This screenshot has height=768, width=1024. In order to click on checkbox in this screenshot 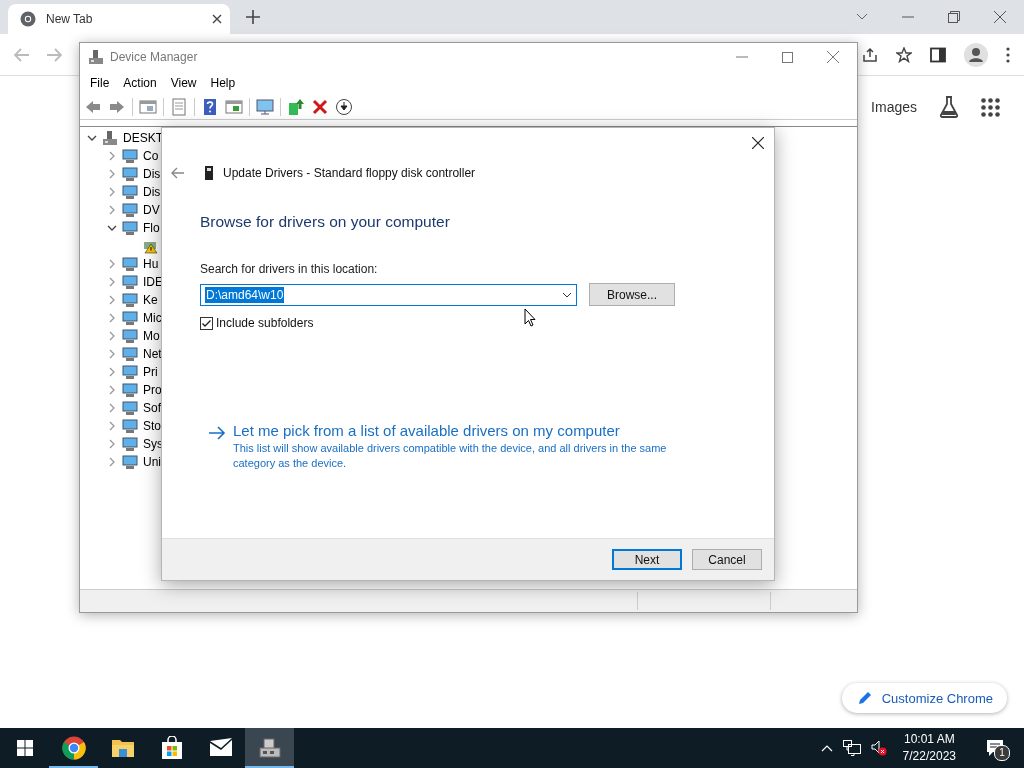, I will do `click(206, 323)`.